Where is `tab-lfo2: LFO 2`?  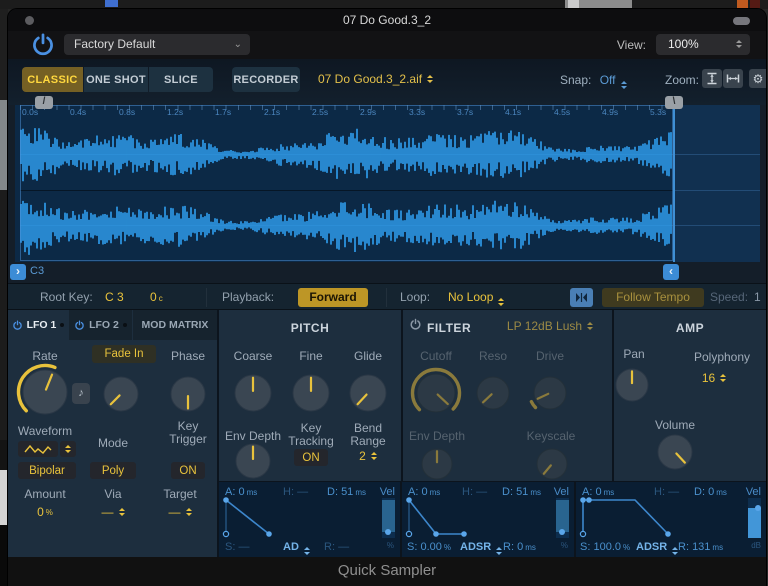 tab-lfo2: LFO 2 is located at coordinates (100, 325).